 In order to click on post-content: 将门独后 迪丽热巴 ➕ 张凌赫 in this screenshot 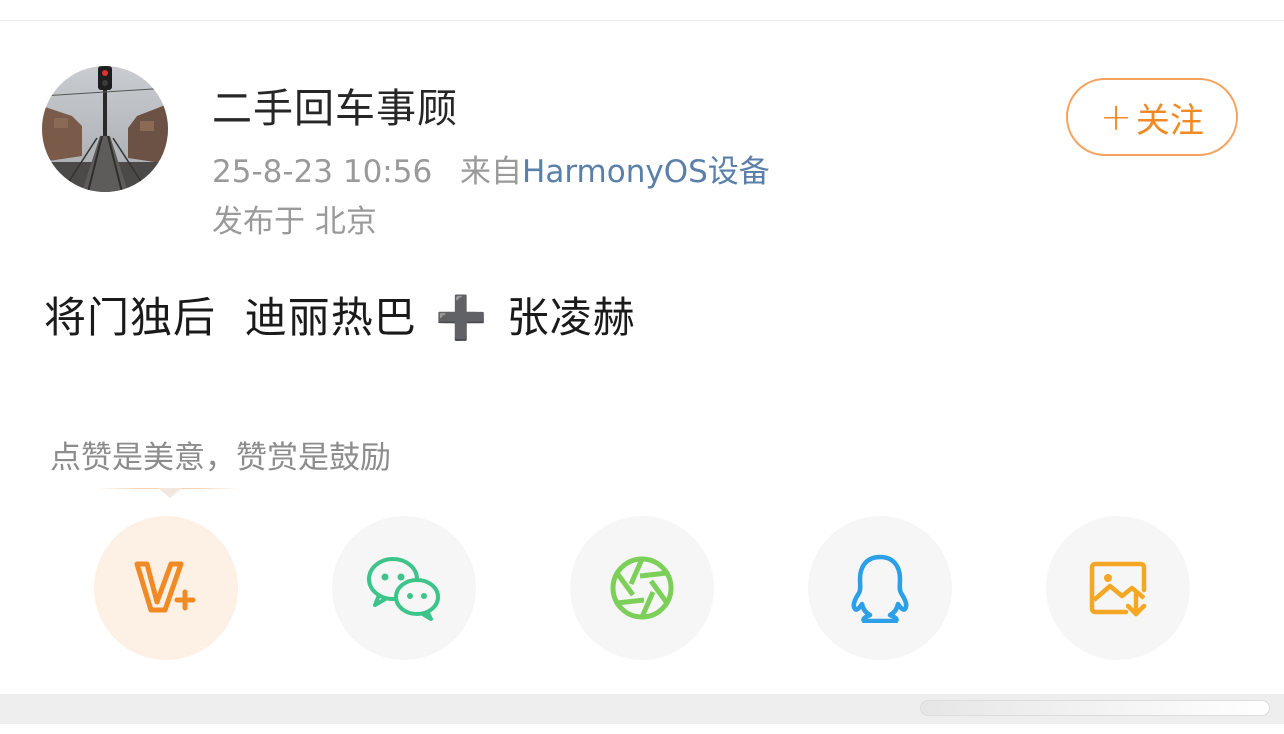, I will do `click(340, 314)`.